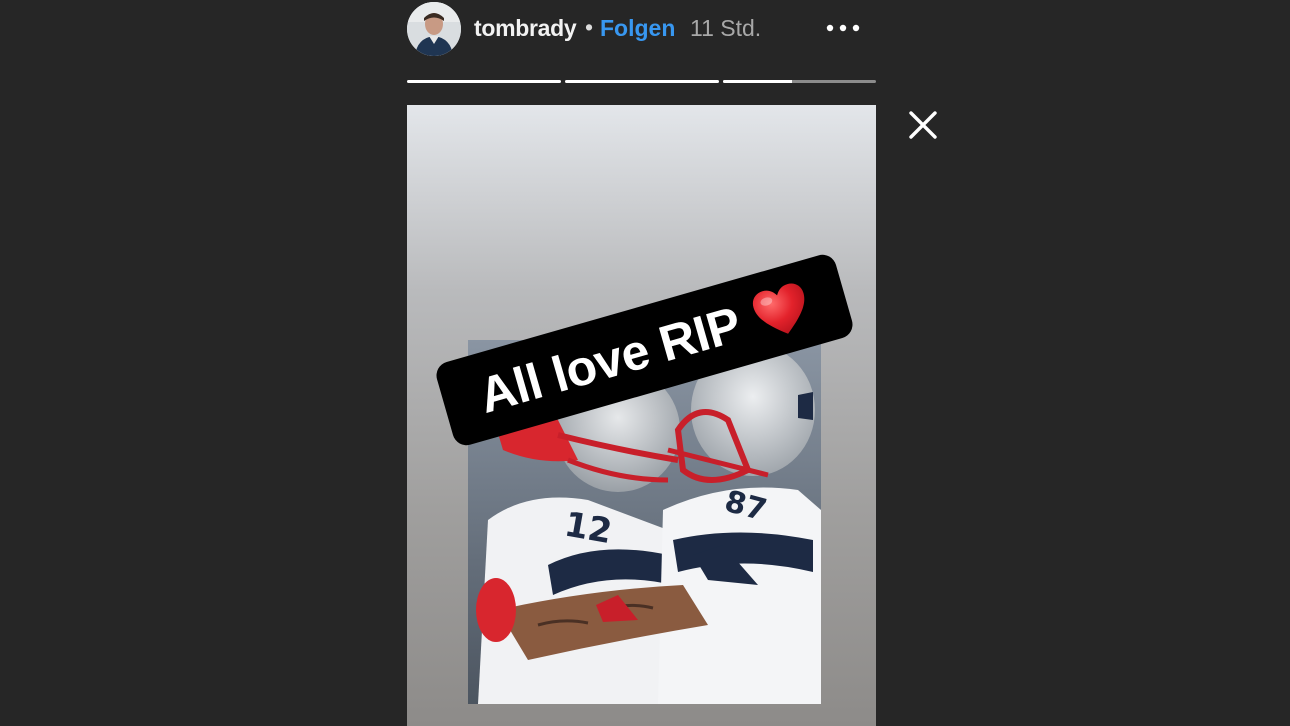 The image size is (1290, 726). Describe the element at coordinates (637, 28) in the screenshot. I see `follow-button: Folgen` at that location.